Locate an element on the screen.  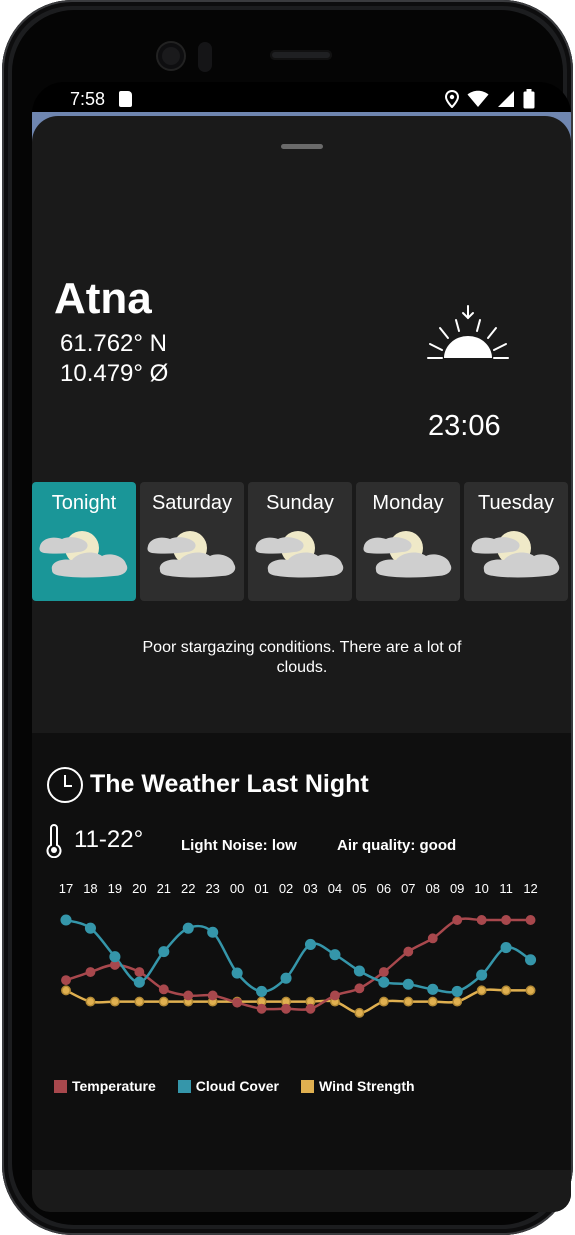
thermometer-icon is located at coordinates (54, 841).